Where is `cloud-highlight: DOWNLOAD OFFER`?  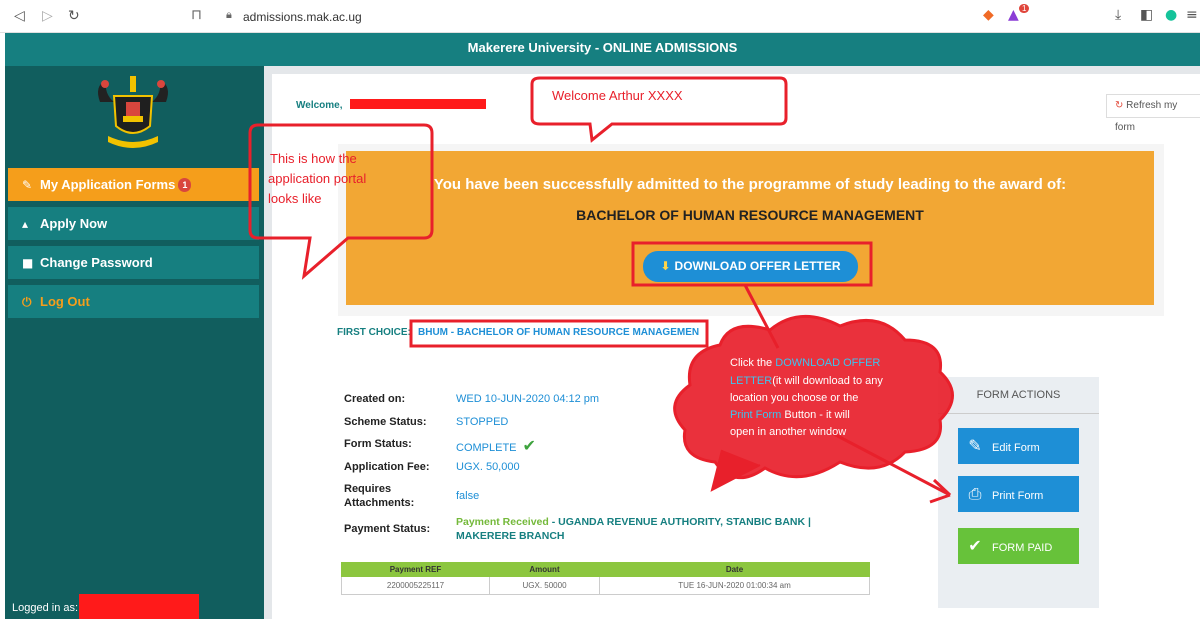 cloud-highlight: DOWNLOAD OFFER is located at coordinates (828, 363).